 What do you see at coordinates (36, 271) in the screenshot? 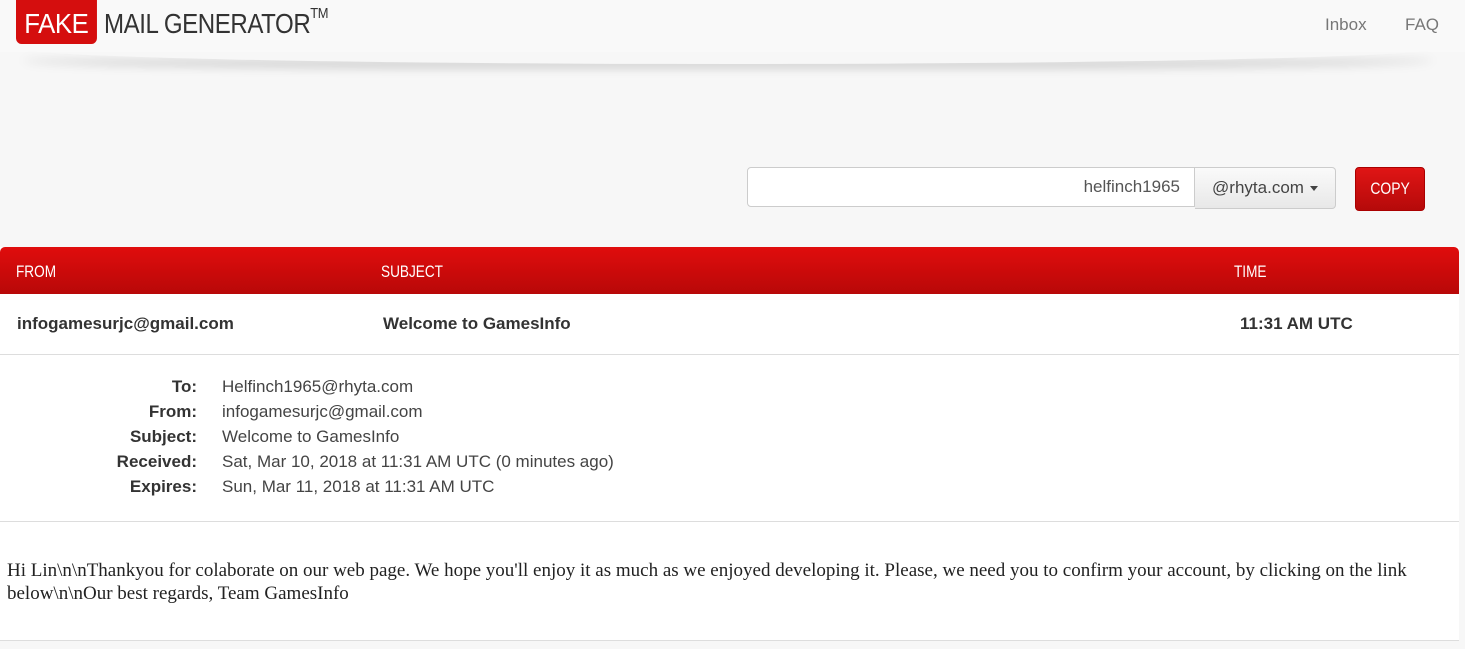
I see `column-header-from: FROM` at bounding box center [36, 271].